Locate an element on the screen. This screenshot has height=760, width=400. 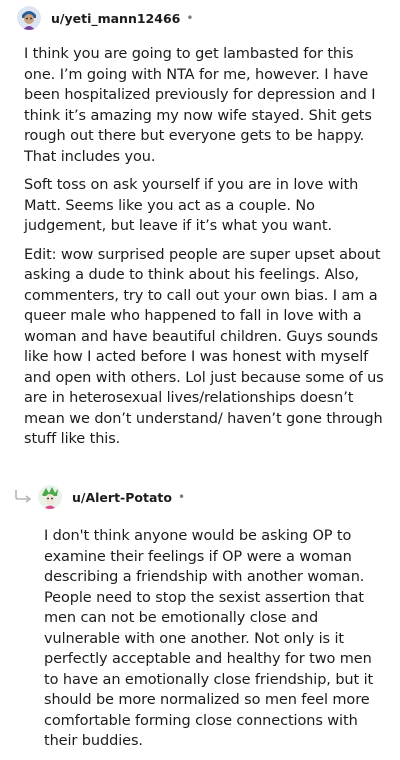
comment-header: u/yeti_mann12466 • is located at coordinates (105, 18).